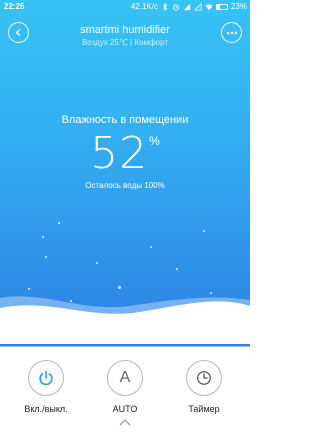 This screenshot has height=444, width=320. I want to click on app-header: smartmi humidifier Воздух 25℃ | Комфорт, so click(125, 37).